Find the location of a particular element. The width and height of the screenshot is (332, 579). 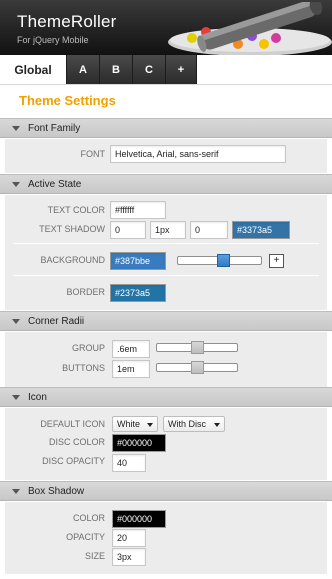

icon-color-selected: White is located at coordinates (129, 424).